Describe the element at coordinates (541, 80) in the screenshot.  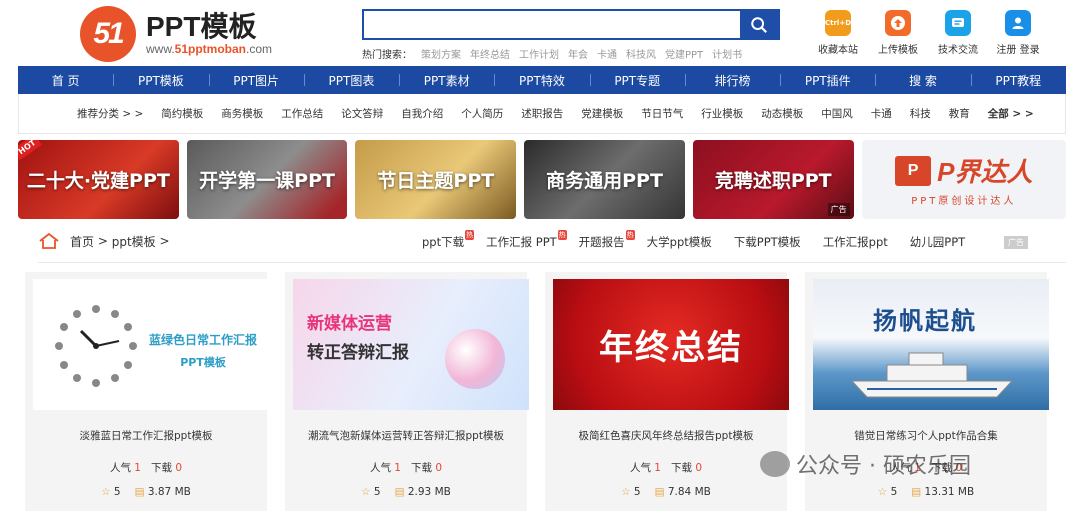
I see `nav-ppt-effects: PPT特效` at that location.